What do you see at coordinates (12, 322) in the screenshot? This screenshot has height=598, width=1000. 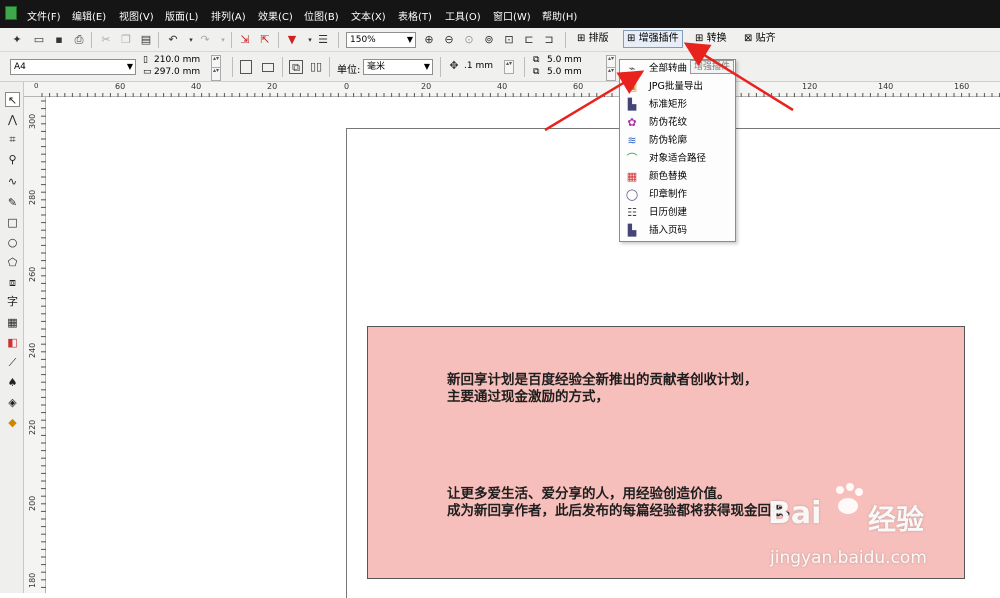 I see `table-tool-icon: ▦` at bounding box center [12, 322].